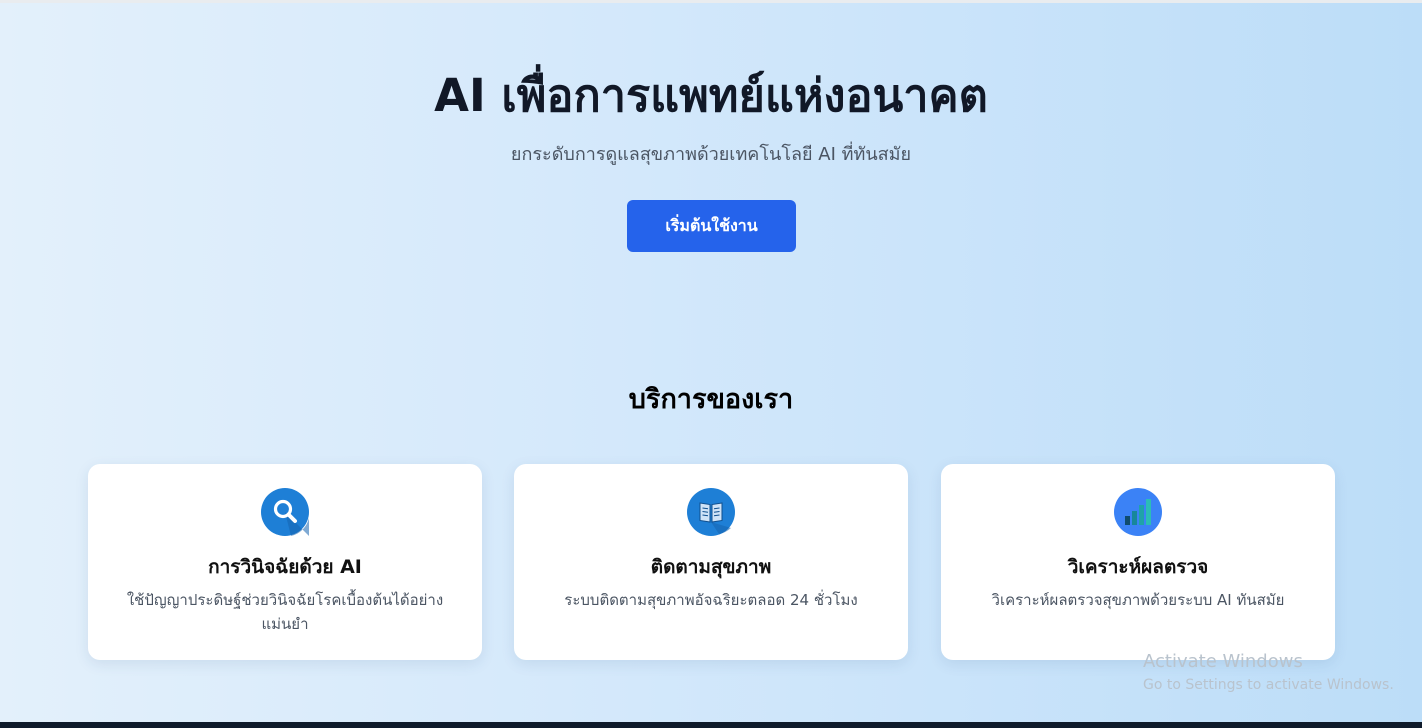  I want to click on bar-chart-icon, so click(1138, 512).